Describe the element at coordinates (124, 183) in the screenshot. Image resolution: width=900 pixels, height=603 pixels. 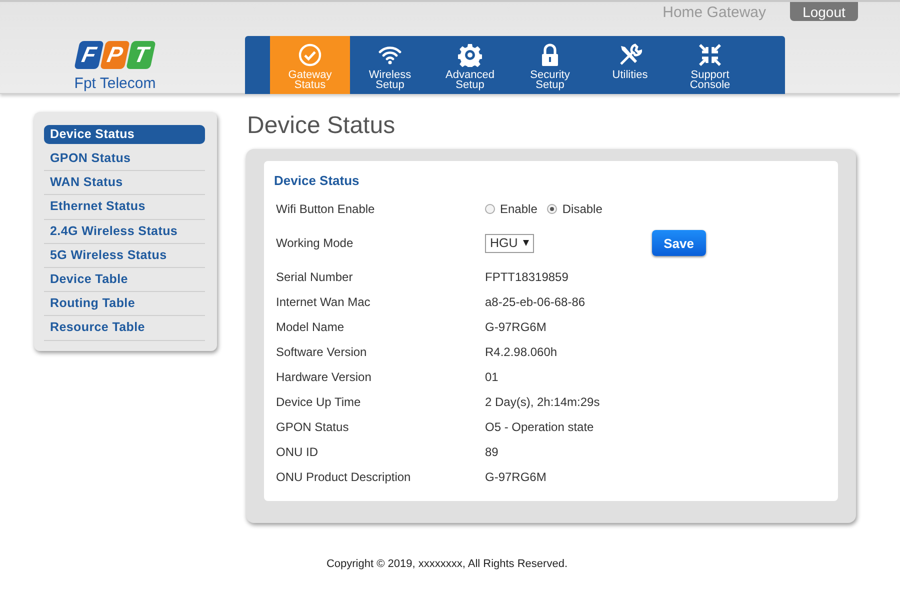
I see `sidebar-item: WAN Status` at that location.